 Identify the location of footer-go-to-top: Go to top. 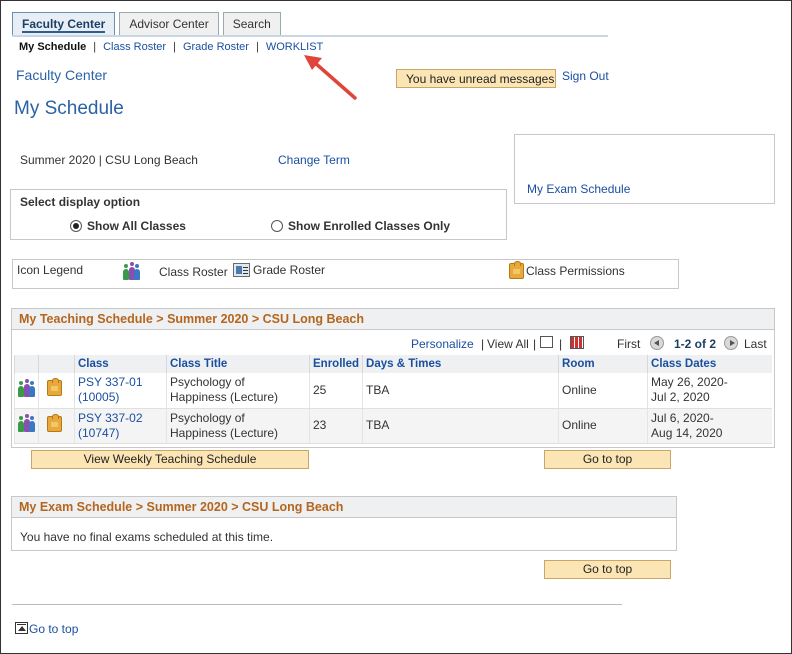
(46, 629).